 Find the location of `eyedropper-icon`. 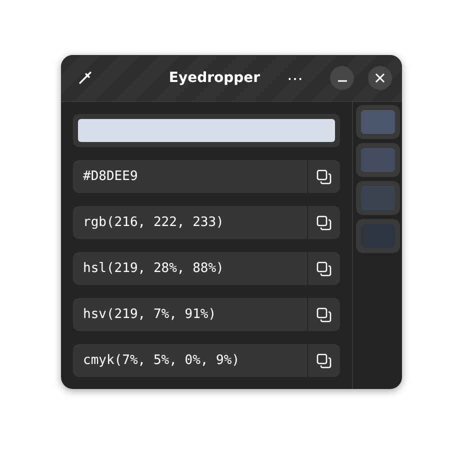

eyedropper-icon is located at coordinates (85, 78).